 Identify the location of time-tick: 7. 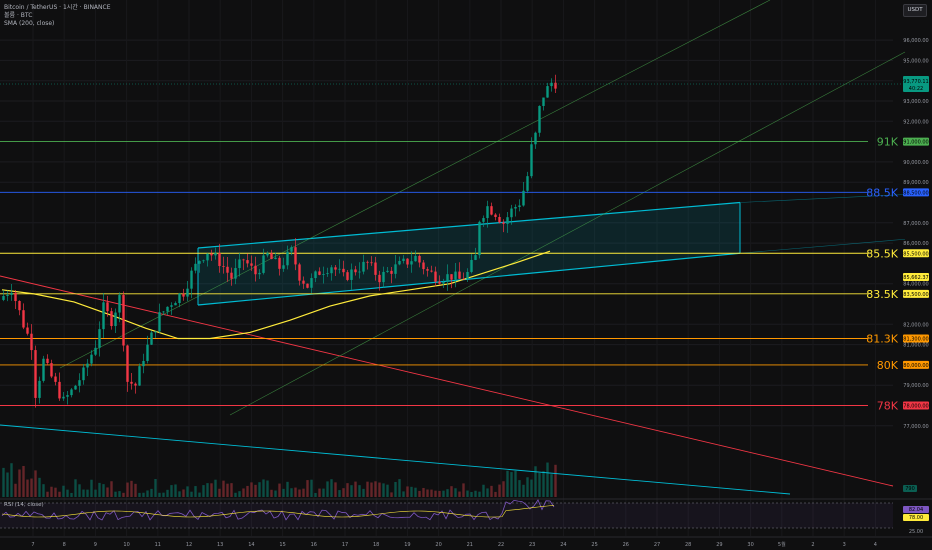
(32, 545).